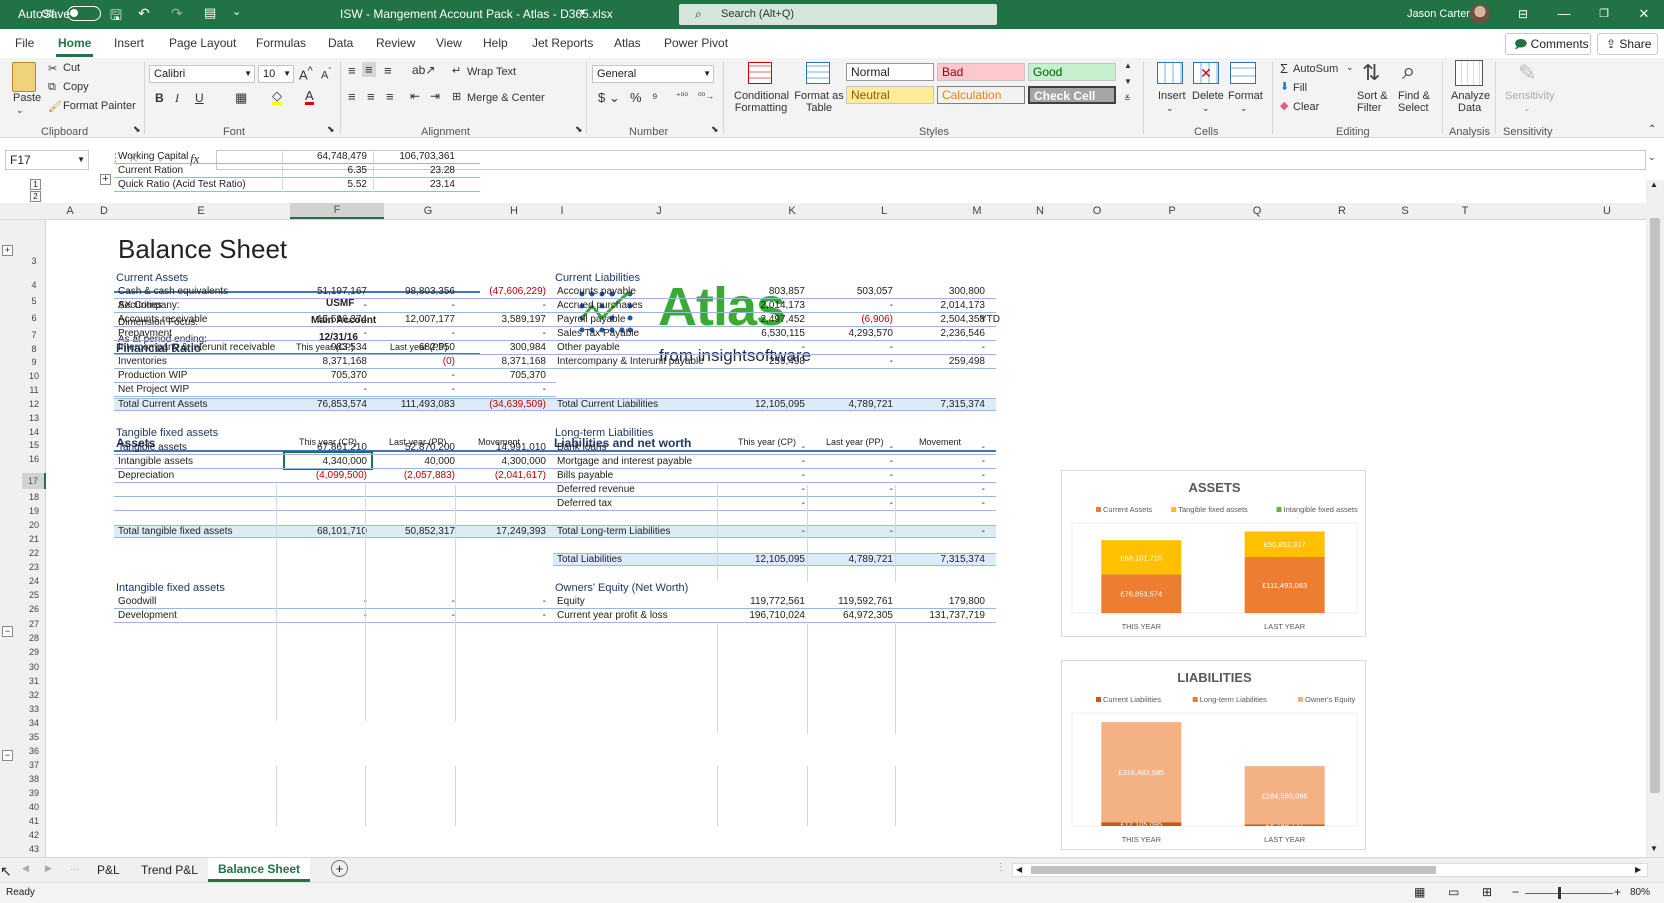  Describe the element at coordinates (1257, 211) in the screenshot. I see `column-header: Q` at that location.